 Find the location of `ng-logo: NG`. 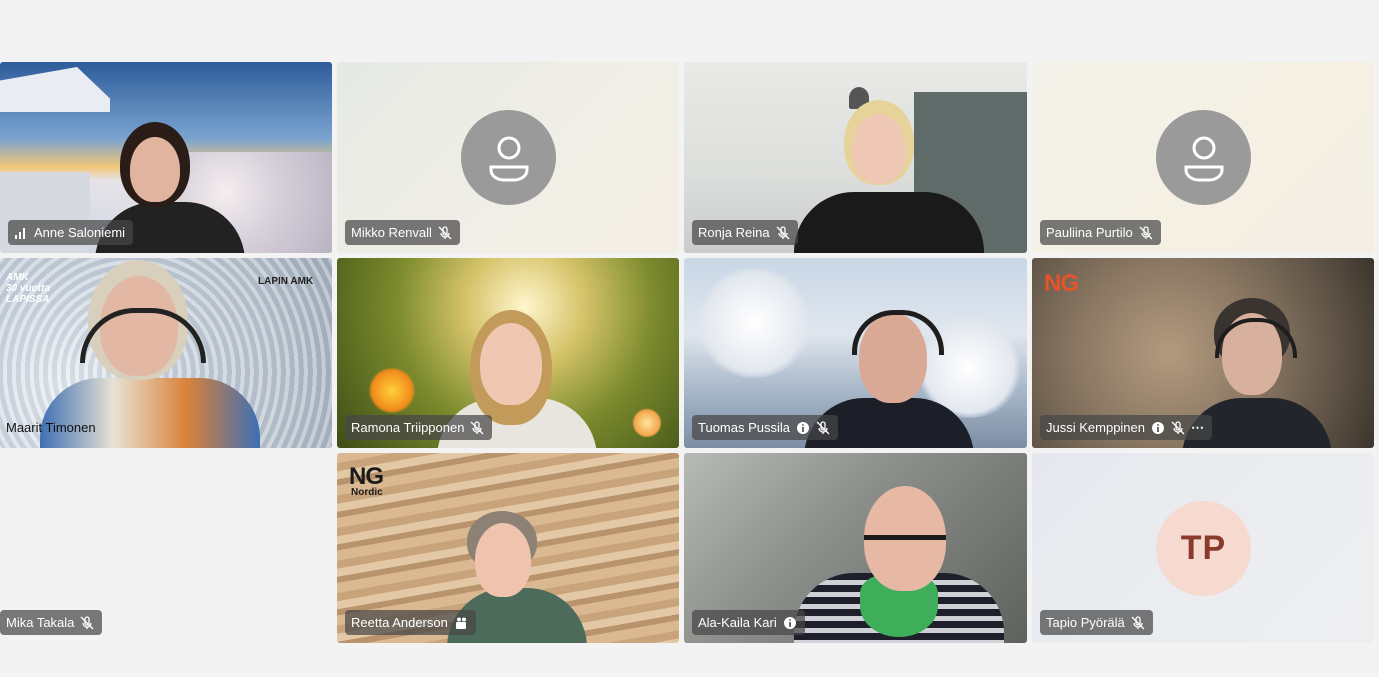

ng-logo: NG is located at coordinates (1061, 283).